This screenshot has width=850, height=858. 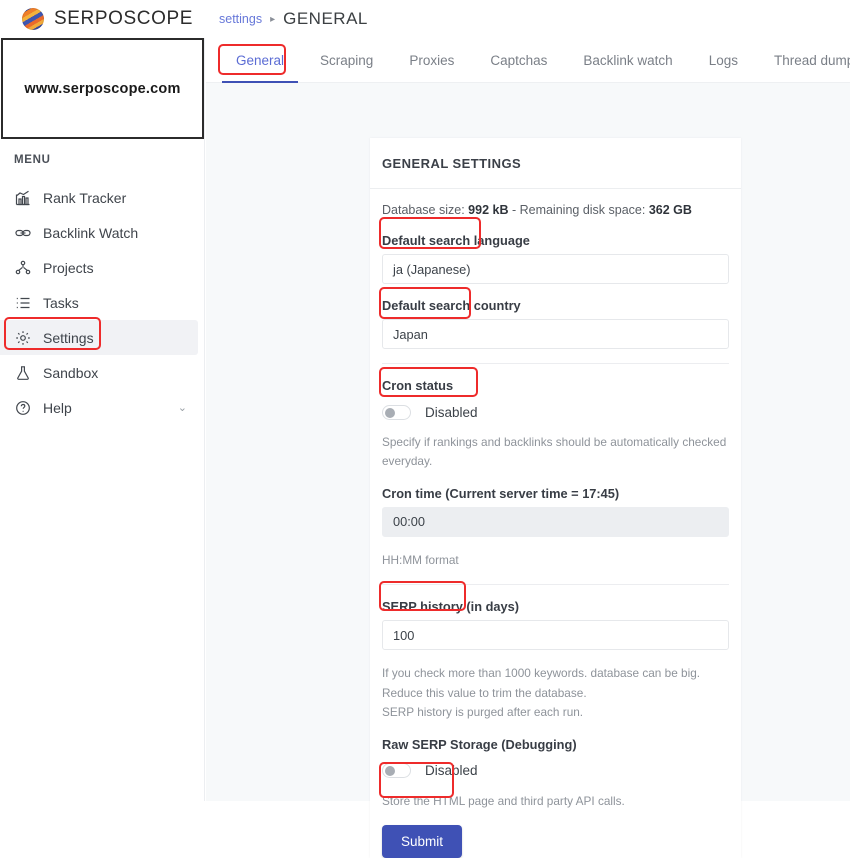 I want to click on cron-time-help: HH:MM format, so click(x=420, y=559).